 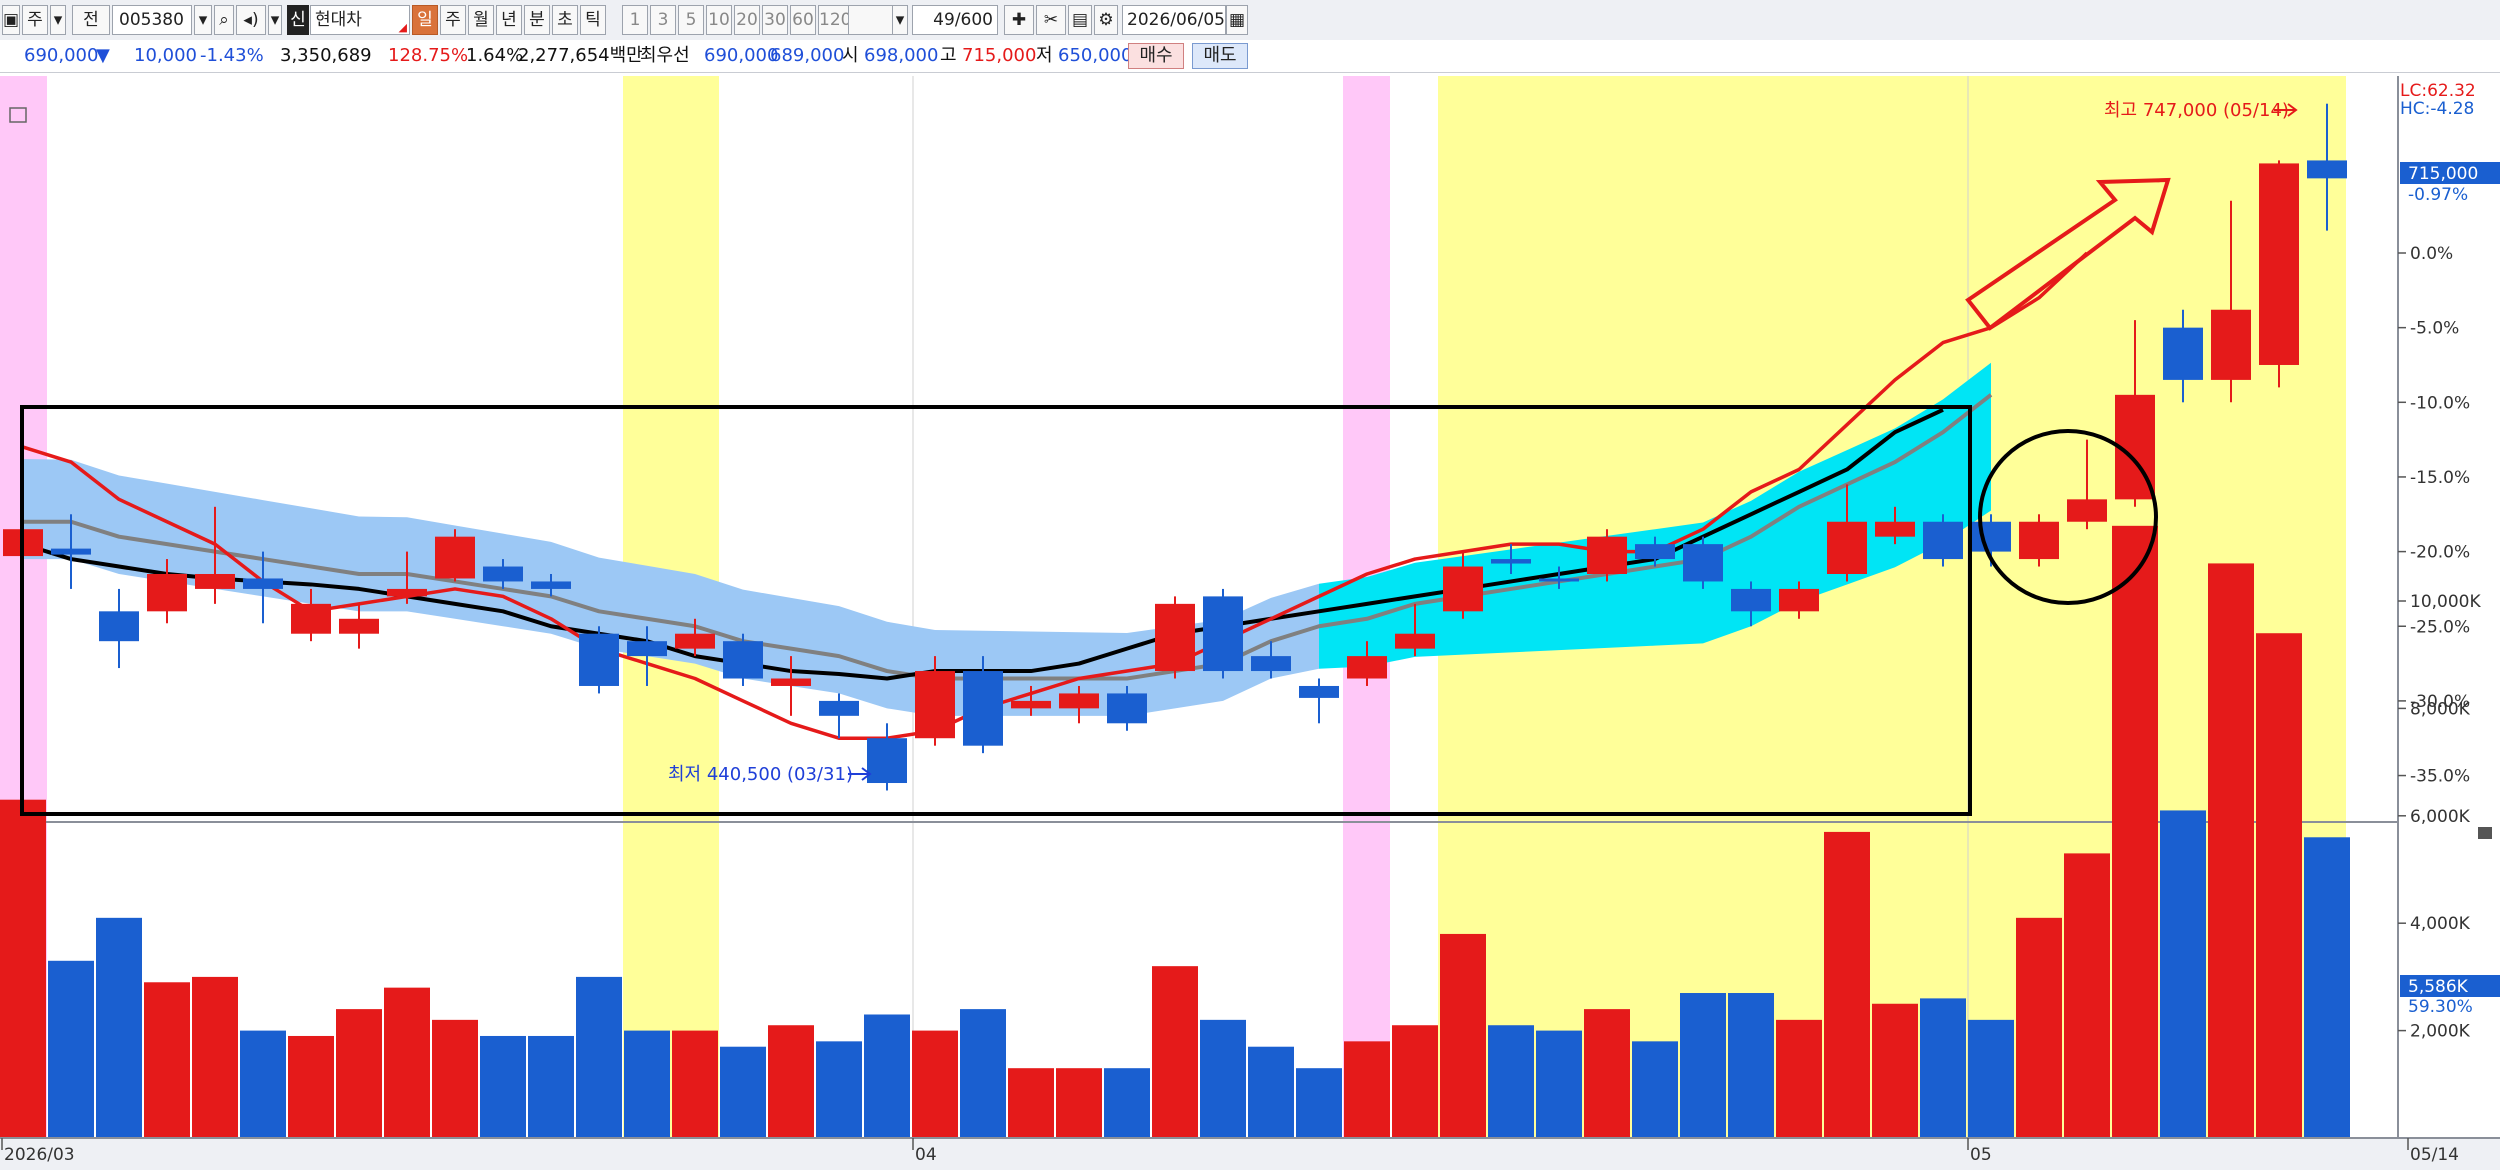 What do you see at coordinates (1981, 1155) in the screenshot?
I see `date-label: 05` at bounding box center [1981, 1155].